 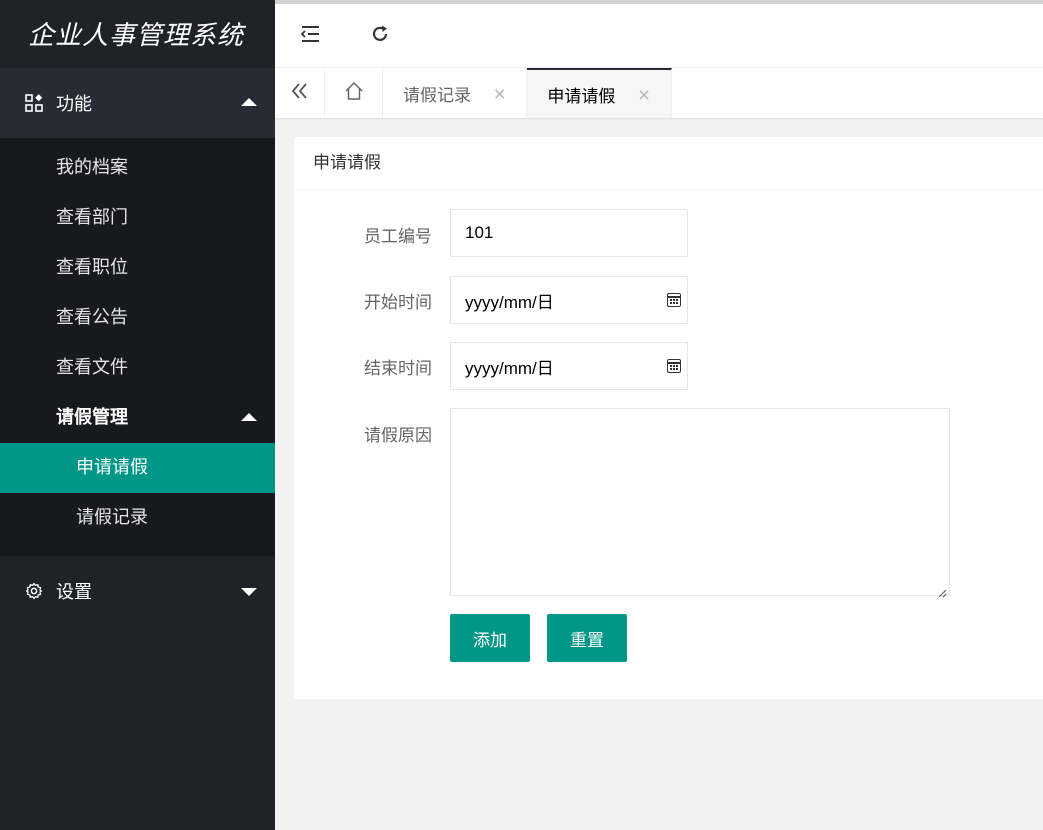 I want to click on menu-group-settings: 设置, so click(x=137, y=591).